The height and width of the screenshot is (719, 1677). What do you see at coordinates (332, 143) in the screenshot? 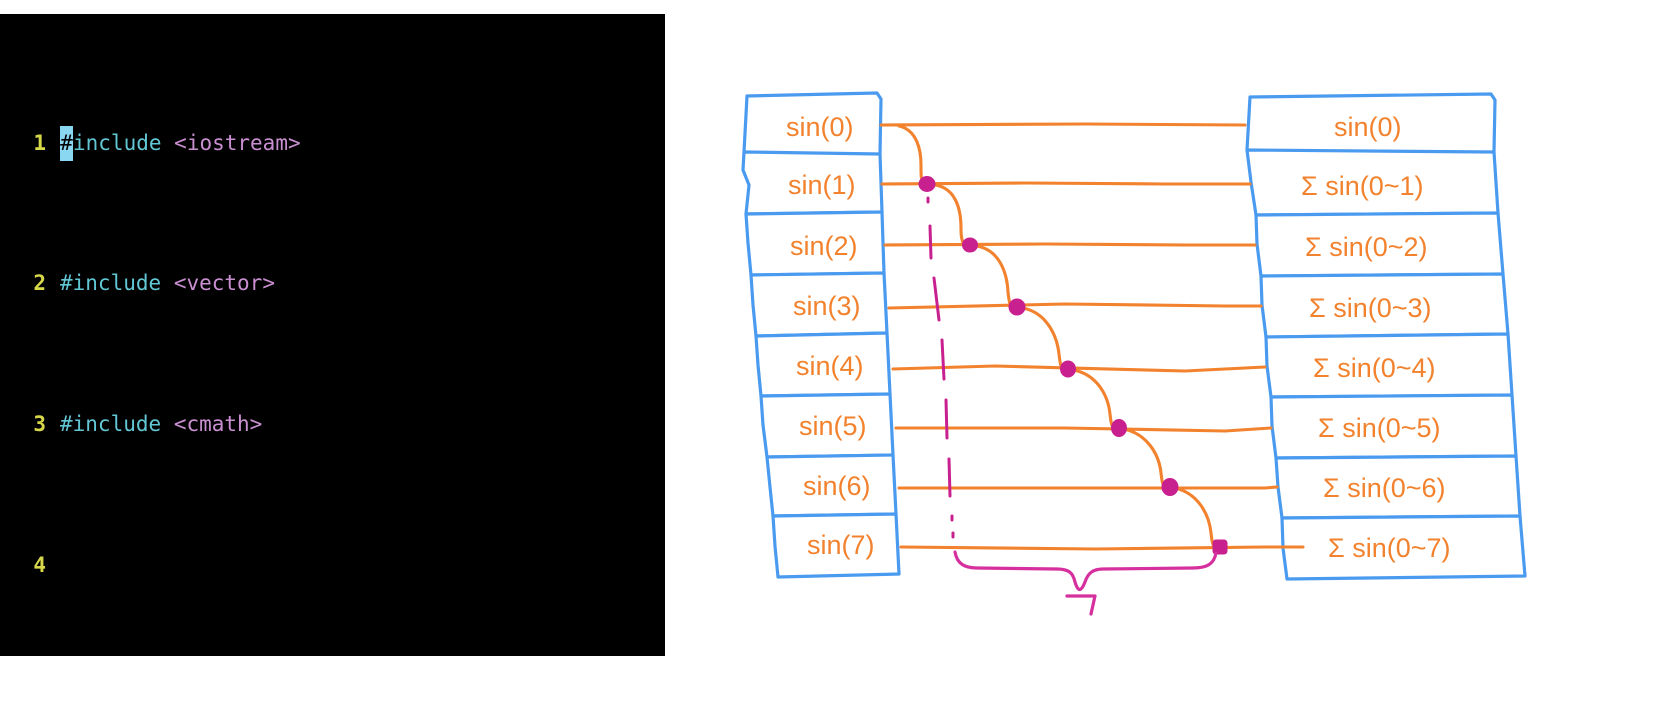
I see `code-line: 1 #include <iostream>` at bounding box center [332, 143].